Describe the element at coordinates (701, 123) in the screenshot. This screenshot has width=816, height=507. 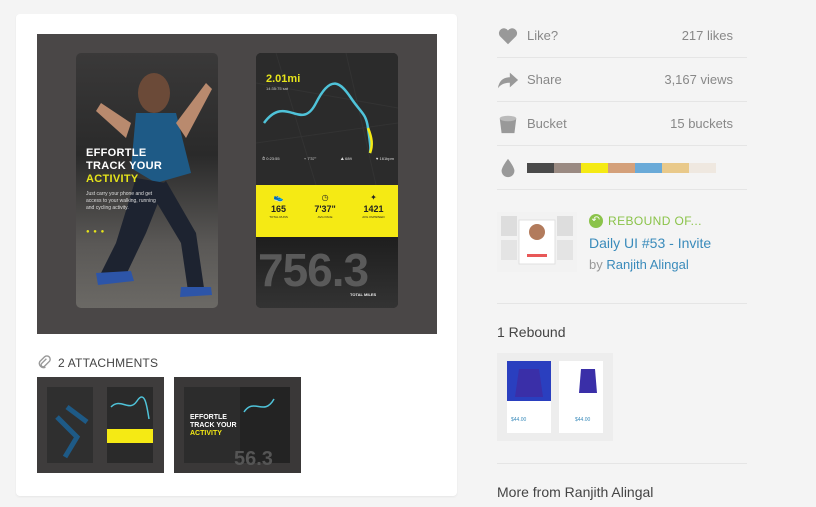
I see `buckets-count: 15 buckets` at that location.